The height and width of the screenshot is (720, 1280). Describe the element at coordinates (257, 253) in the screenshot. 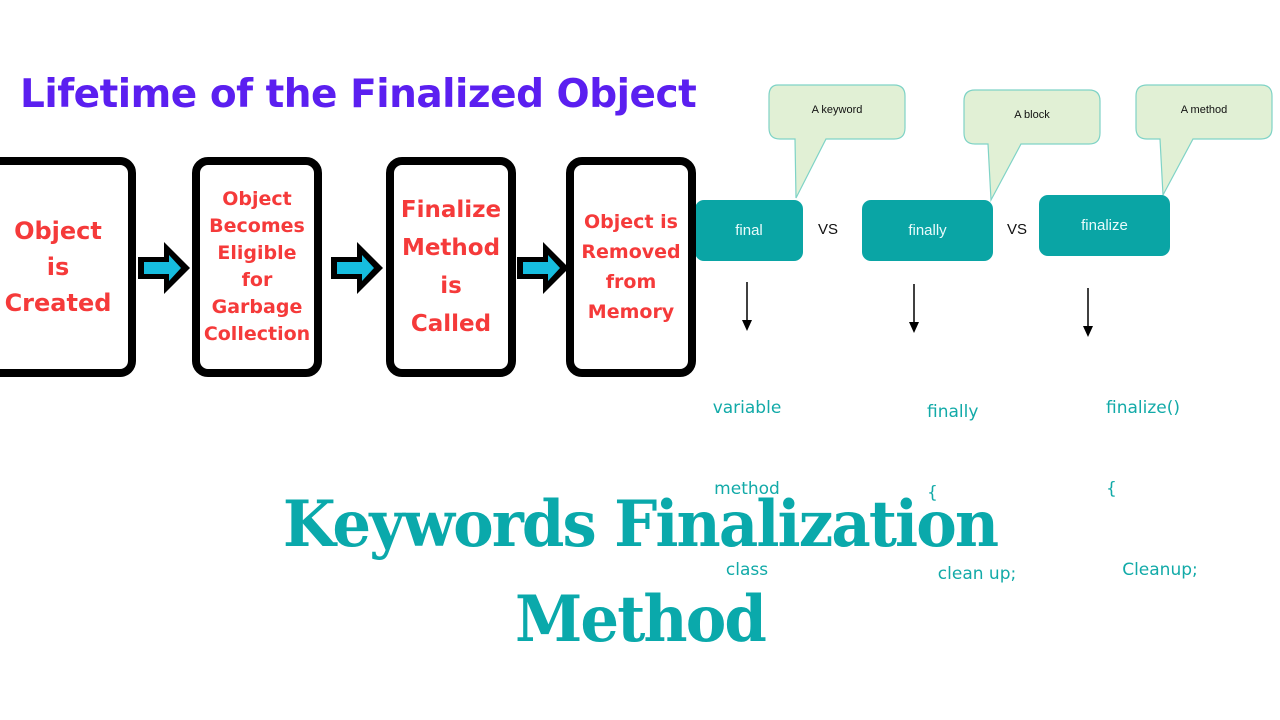

I see `stage-text: Eligible` at that location.